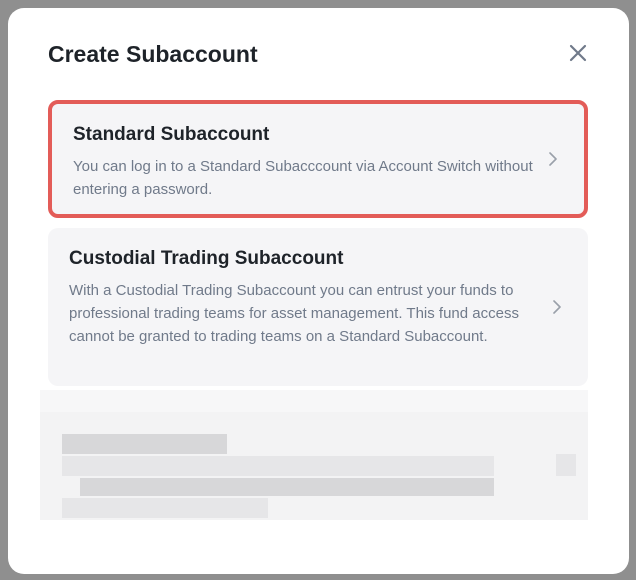 This screenshot has width=636, height=580. What do you see at coordinates (206, 258) in the screenshot?
I see `option-title: Custodial Trading Subaccount` at bounding box center [206, 258].